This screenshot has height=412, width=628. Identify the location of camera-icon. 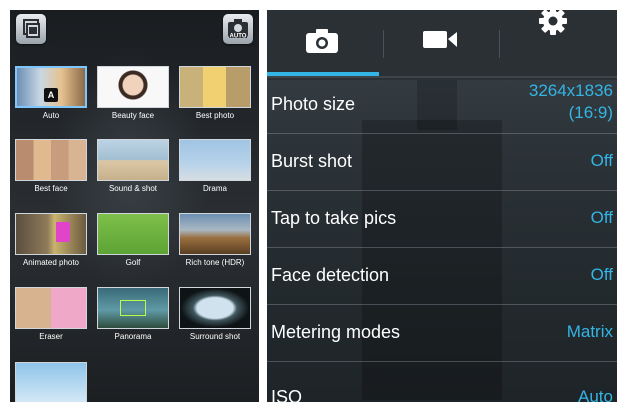
(322, 41).